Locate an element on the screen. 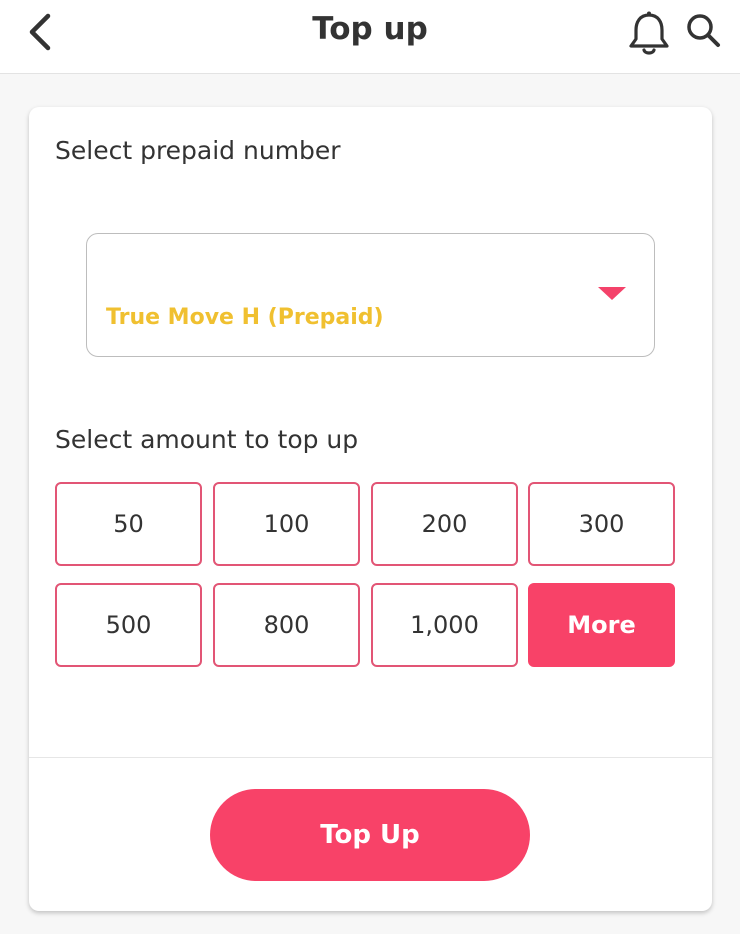 This screenshot has height=934, width=740. prepaid-number-label: Select prepaid number is located at coordinates (198, 150).